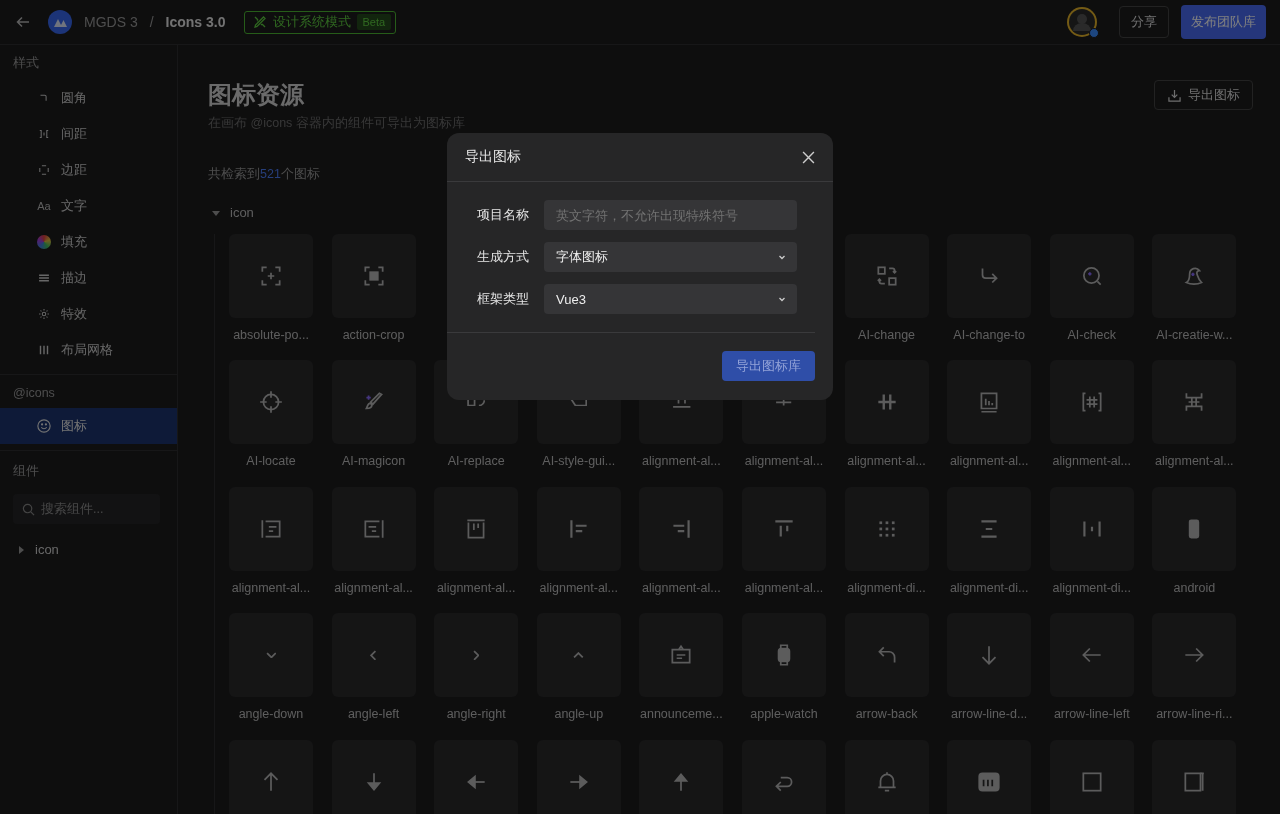  What do you see at coordinates (26, 471) in the screenshot?
I see `section-title: 组件` at bounding box center [26, 471].